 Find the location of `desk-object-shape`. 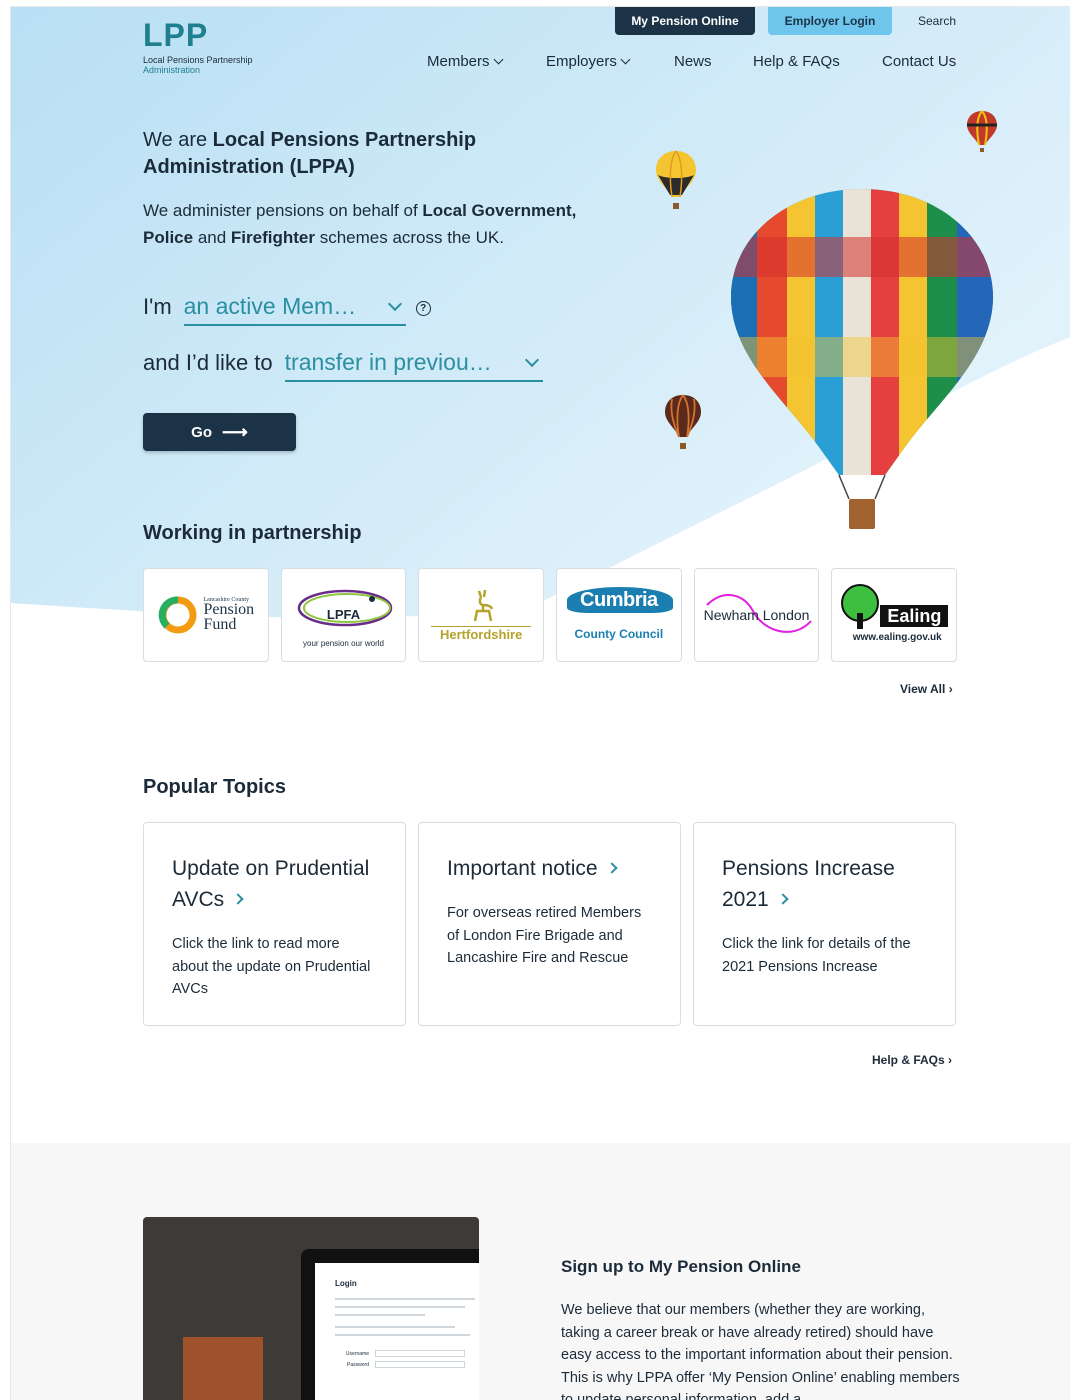

desk-object-shape is located at coordinates (223, 1368).